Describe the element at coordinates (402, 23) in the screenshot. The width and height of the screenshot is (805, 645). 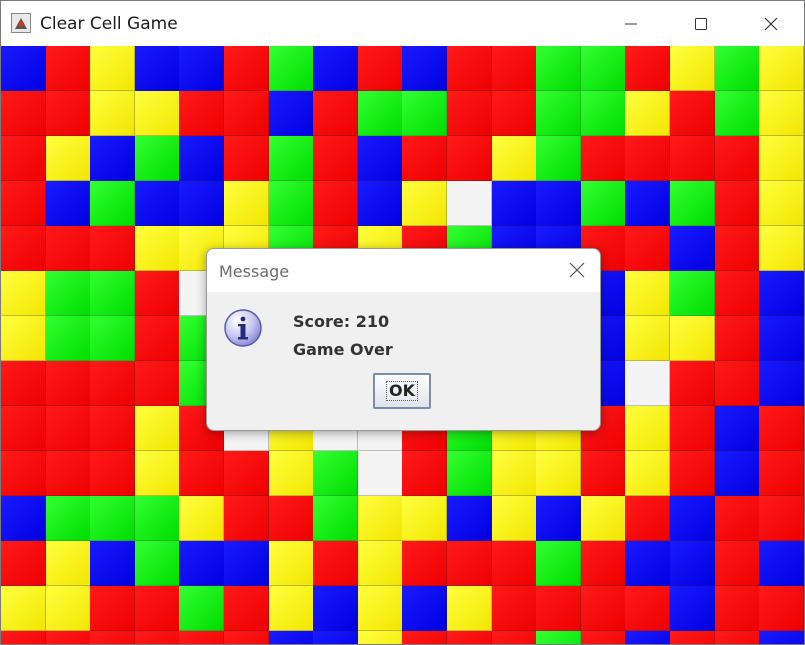
I see `title-bar: Clear Cell Game` at that location.